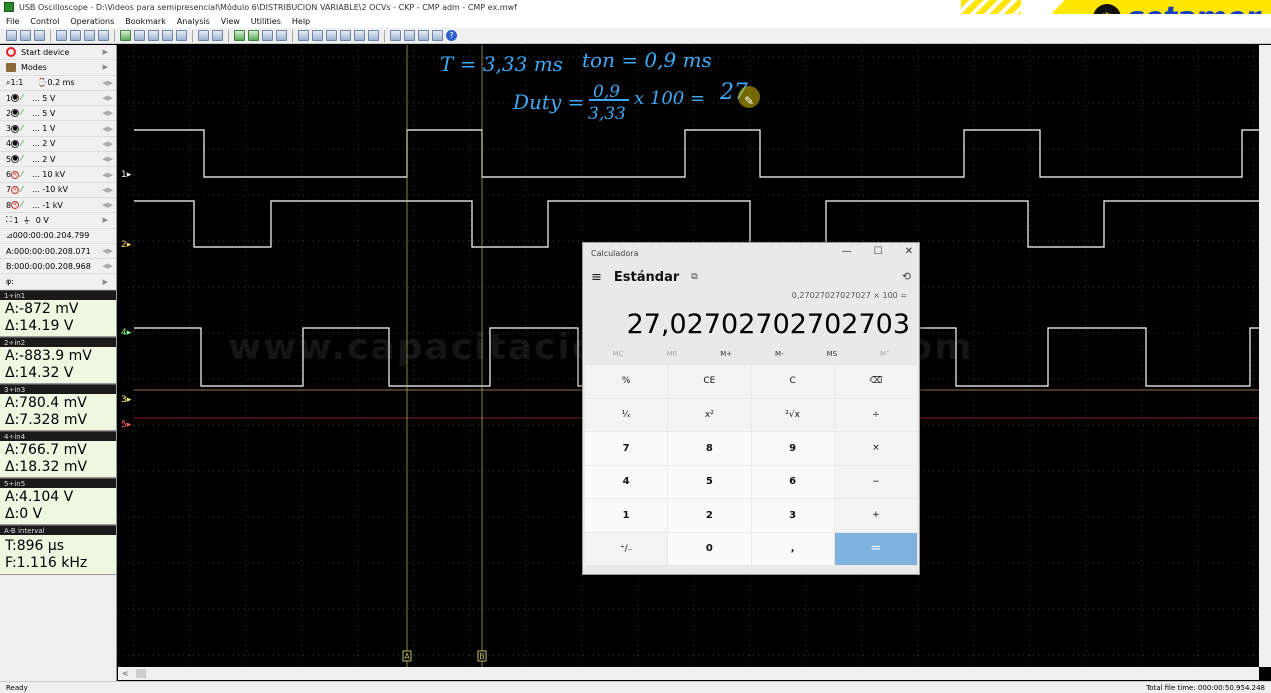 The width and height of the screenshot is (1271, 693). What do you see at coordinates (48, 266) in the screenshot?
I see `cursor-b-time: B:000:00:00.208.968` at bounding box center [48, 266].